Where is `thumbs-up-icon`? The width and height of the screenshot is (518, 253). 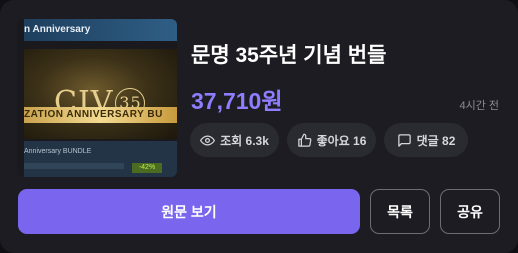
thumbs-up-icon is located at coordinates (304, 140).